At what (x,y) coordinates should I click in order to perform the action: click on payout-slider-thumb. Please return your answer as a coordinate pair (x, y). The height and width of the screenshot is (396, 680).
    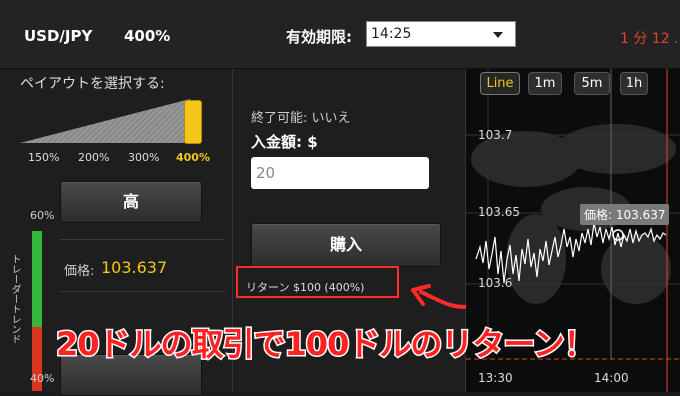
    Looking at the image, I should click on (193, 122).